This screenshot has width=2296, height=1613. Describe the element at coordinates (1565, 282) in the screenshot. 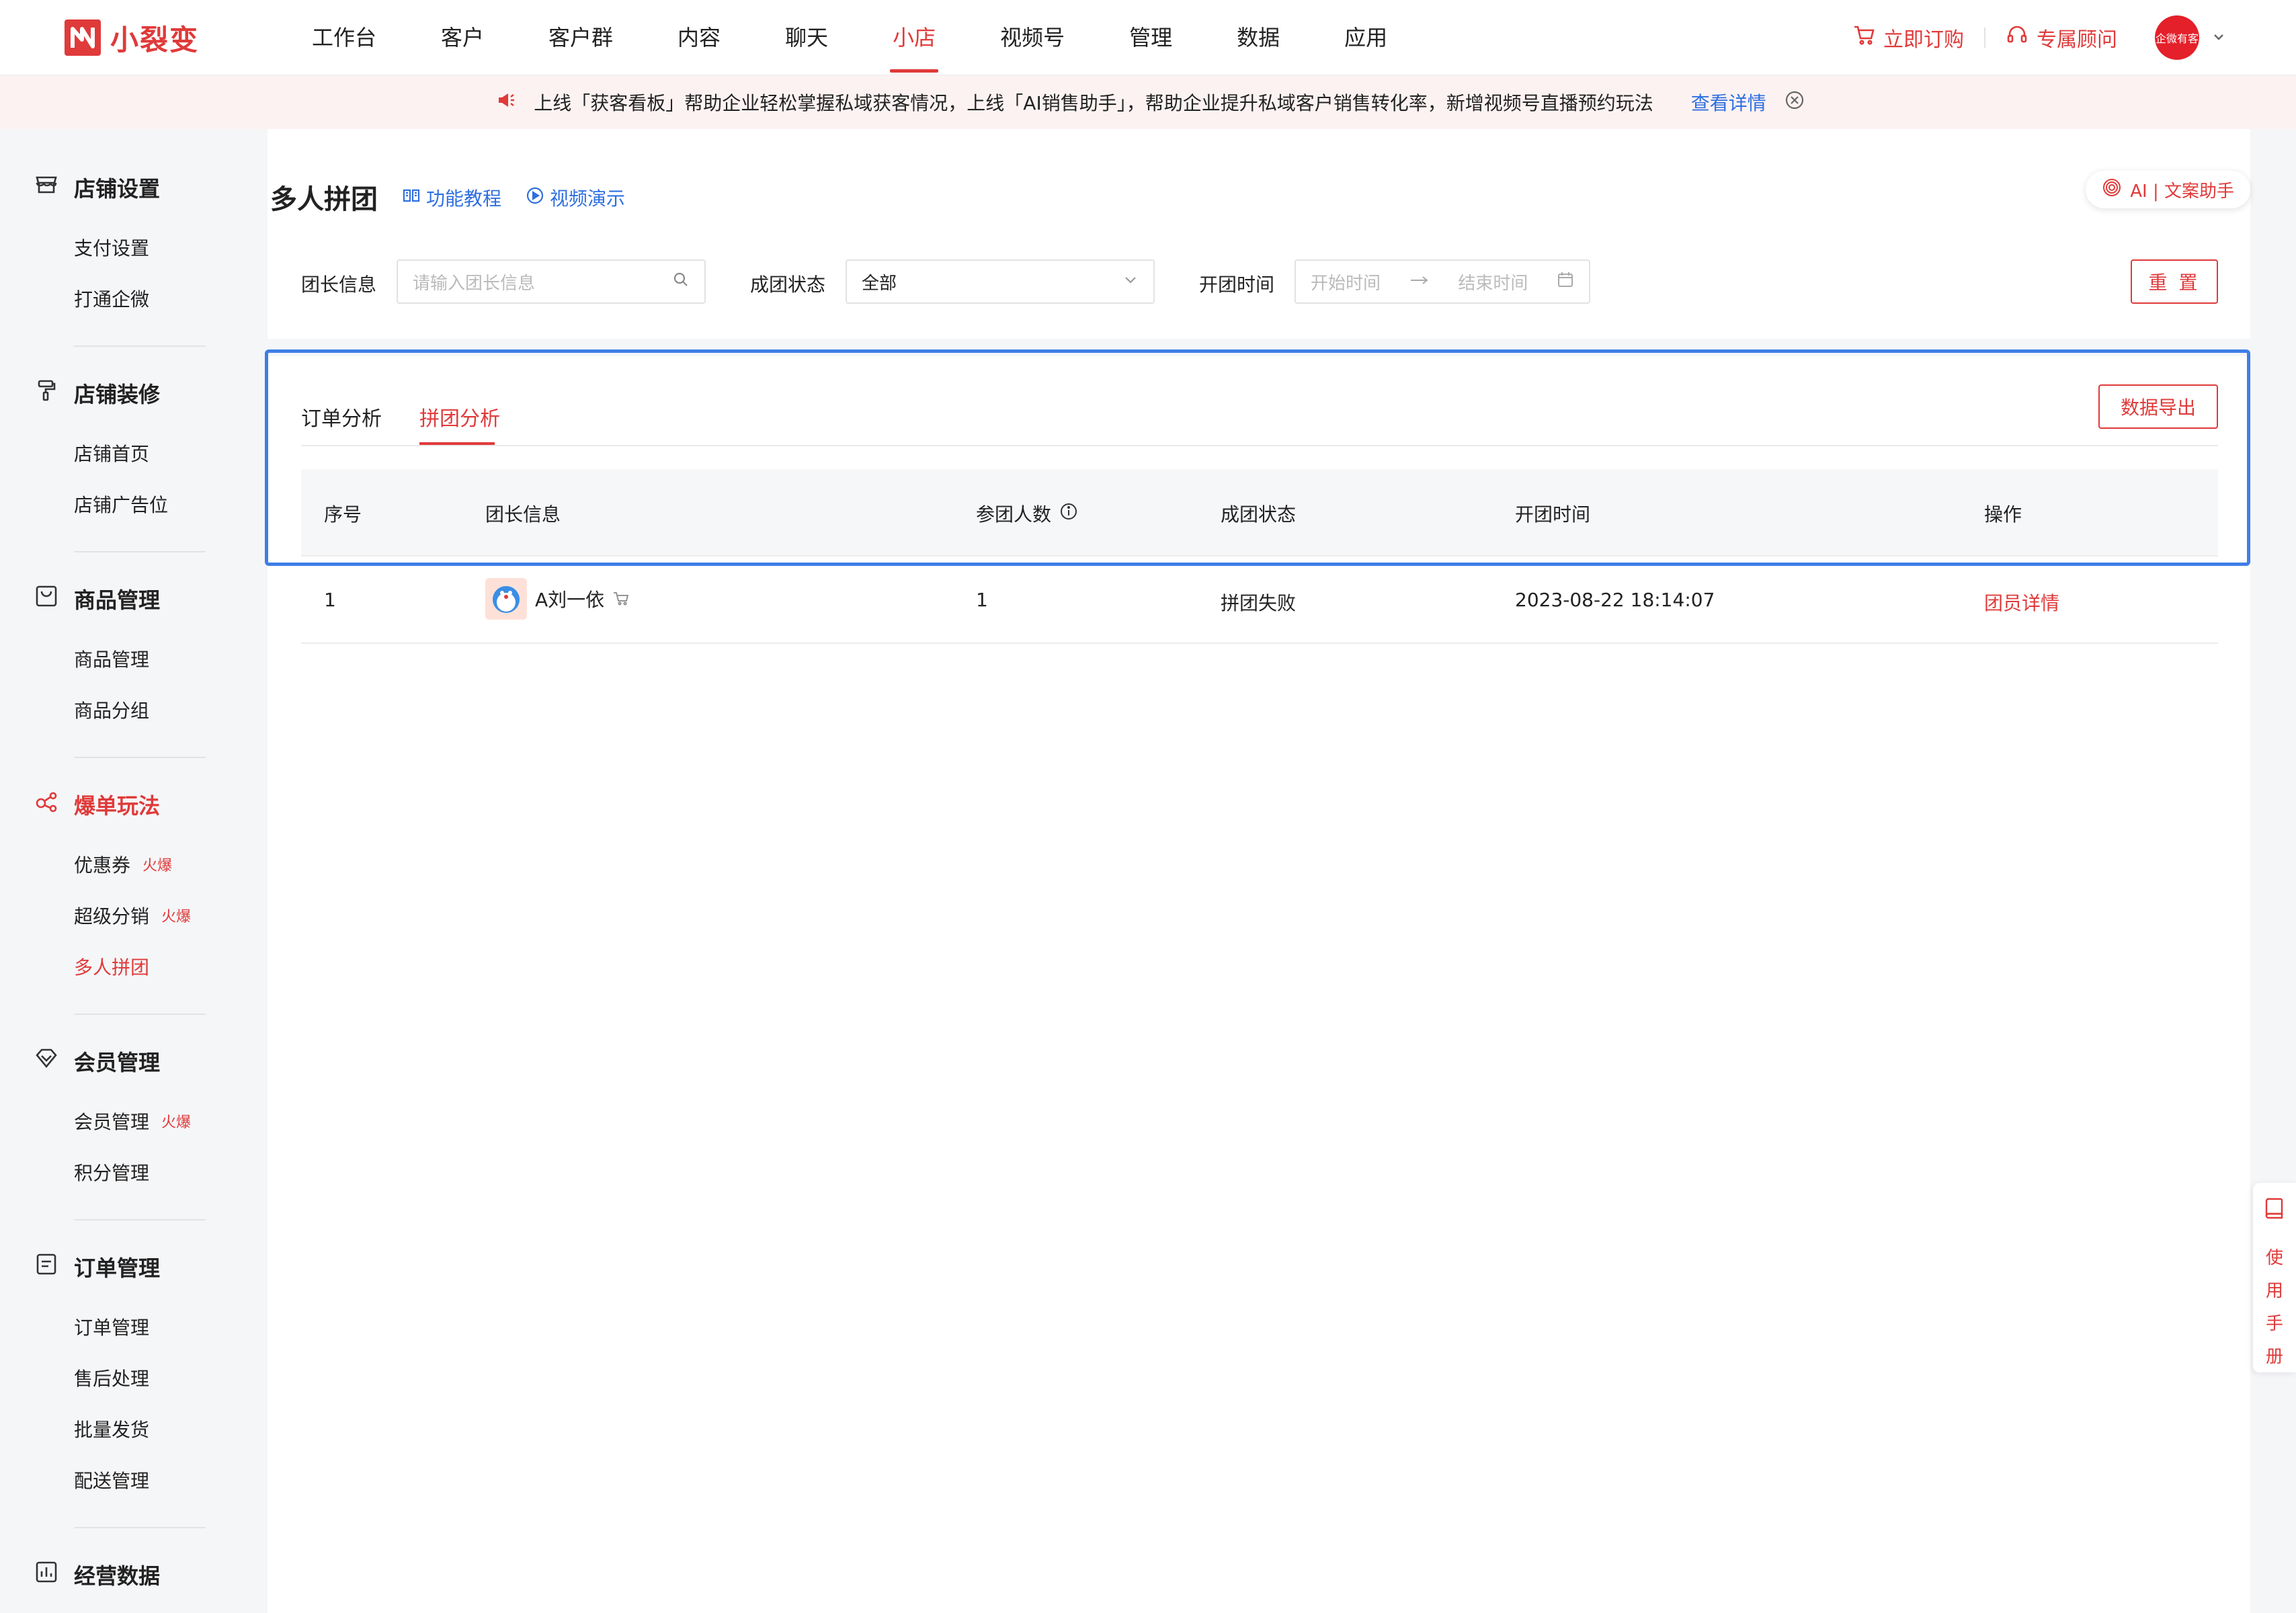

I see `calendar-icon` at that location.